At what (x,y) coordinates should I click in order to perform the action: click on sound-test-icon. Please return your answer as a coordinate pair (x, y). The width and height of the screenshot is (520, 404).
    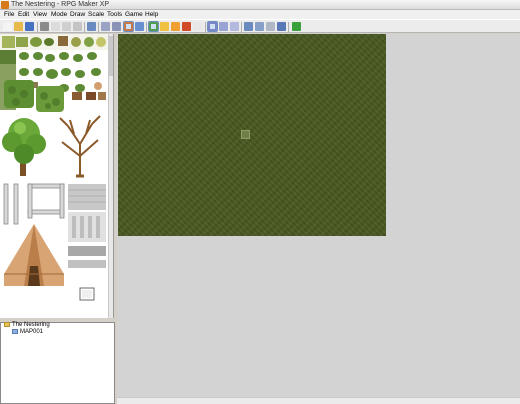
    Looking at the image, I should click on (281, 26).